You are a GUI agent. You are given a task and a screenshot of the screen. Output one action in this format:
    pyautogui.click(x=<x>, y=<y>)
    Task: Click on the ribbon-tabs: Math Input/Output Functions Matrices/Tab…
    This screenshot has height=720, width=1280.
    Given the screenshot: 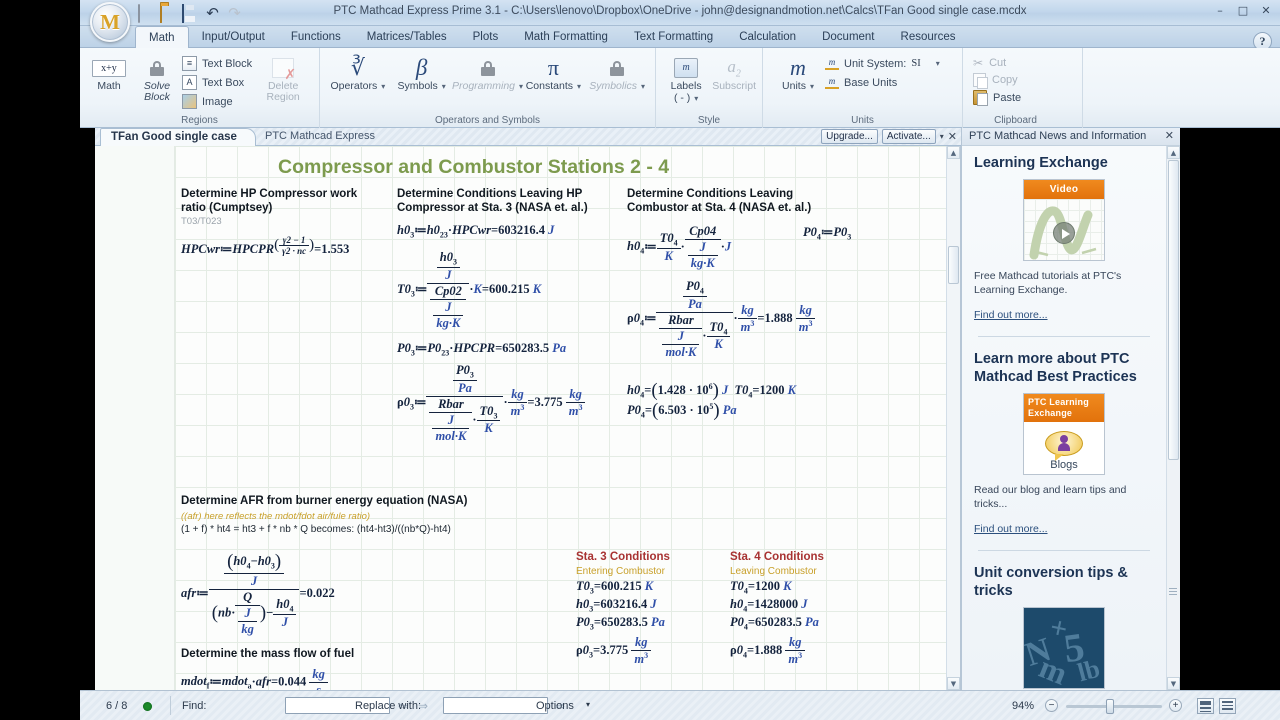 What is the action you would take?
    pyautogui.click(x=552, y=37)
    